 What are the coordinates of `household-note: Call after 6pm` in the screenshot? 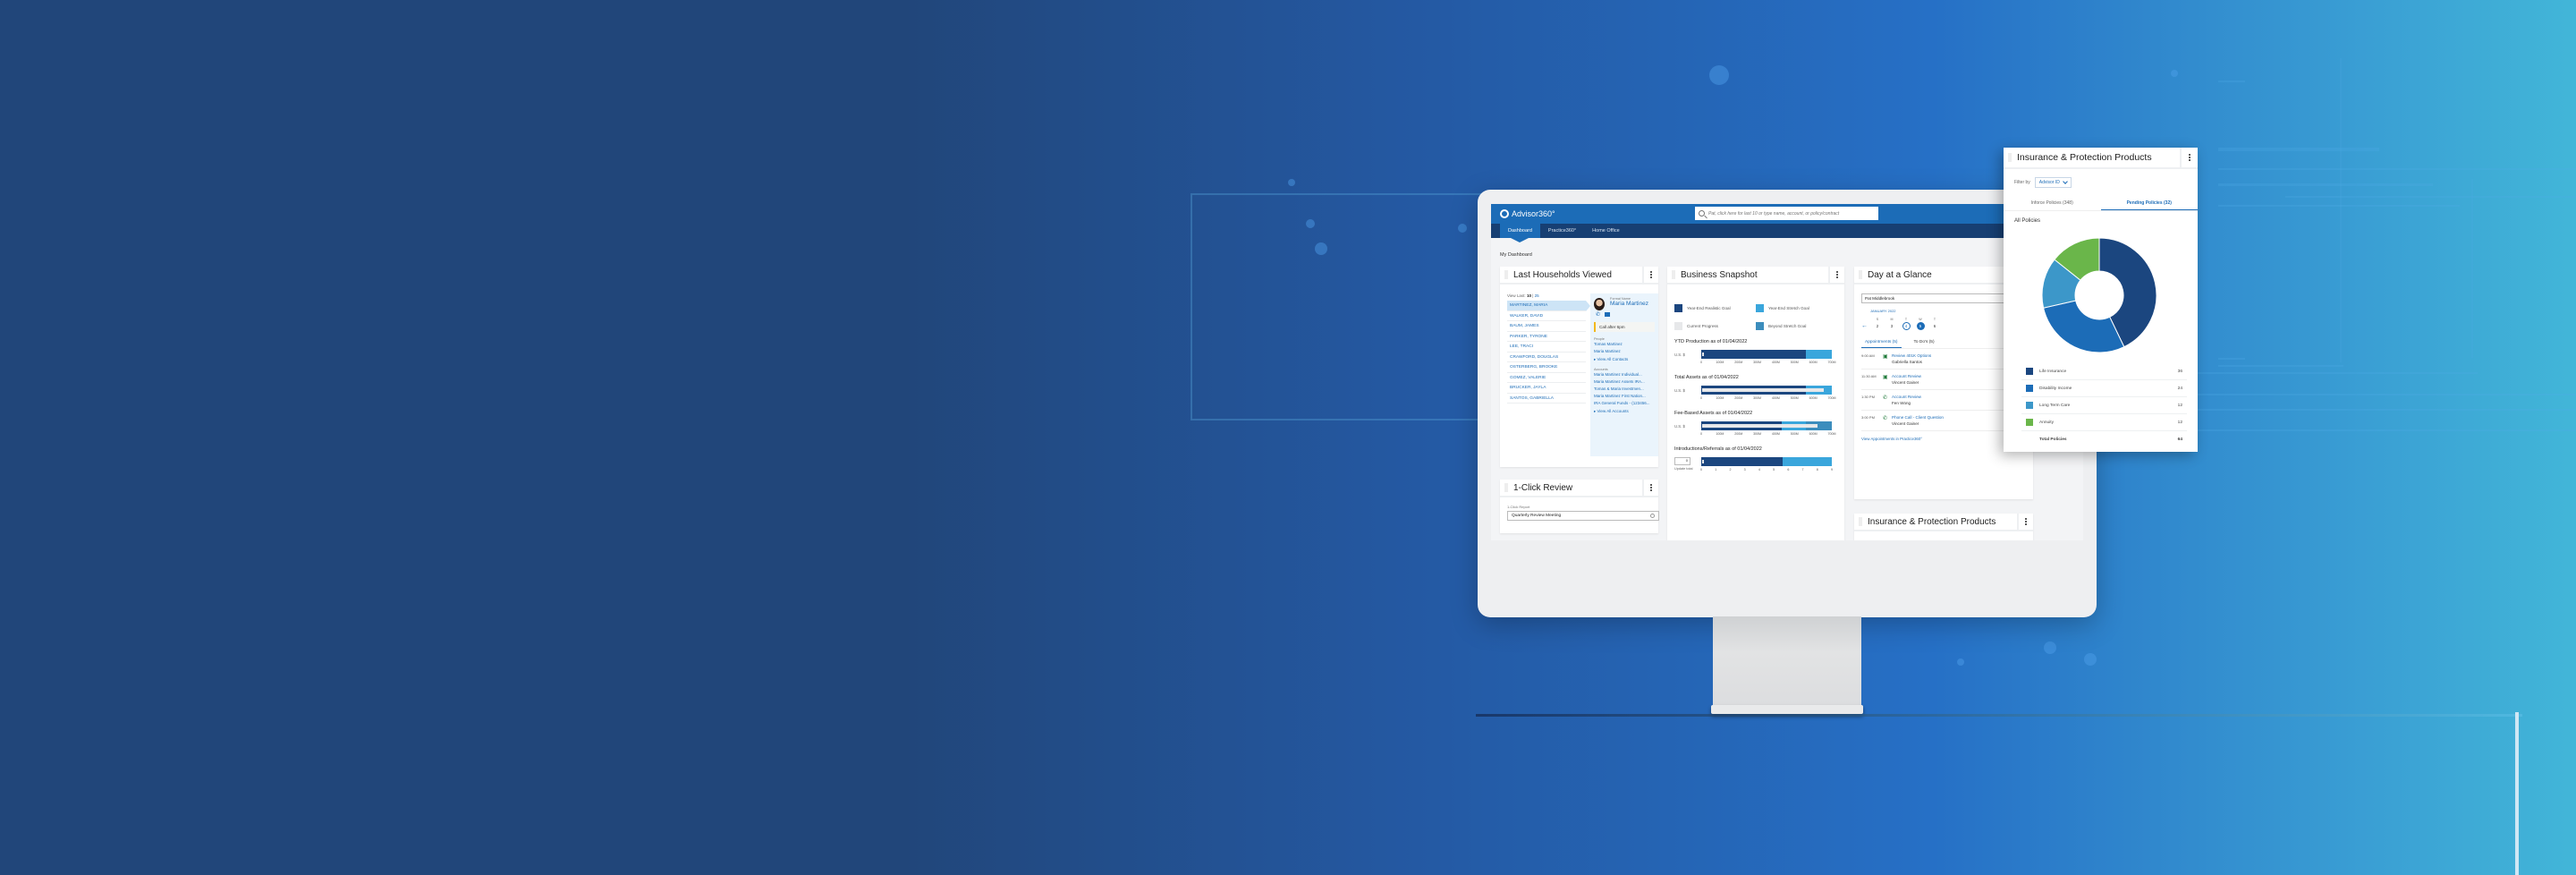 It's located at (1624, 327).